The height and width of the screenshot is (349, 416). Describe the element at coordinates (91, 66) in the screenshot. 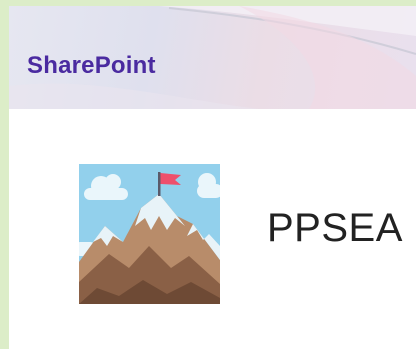

I see `sharepoint-brand-link: SharePoint` at that location.